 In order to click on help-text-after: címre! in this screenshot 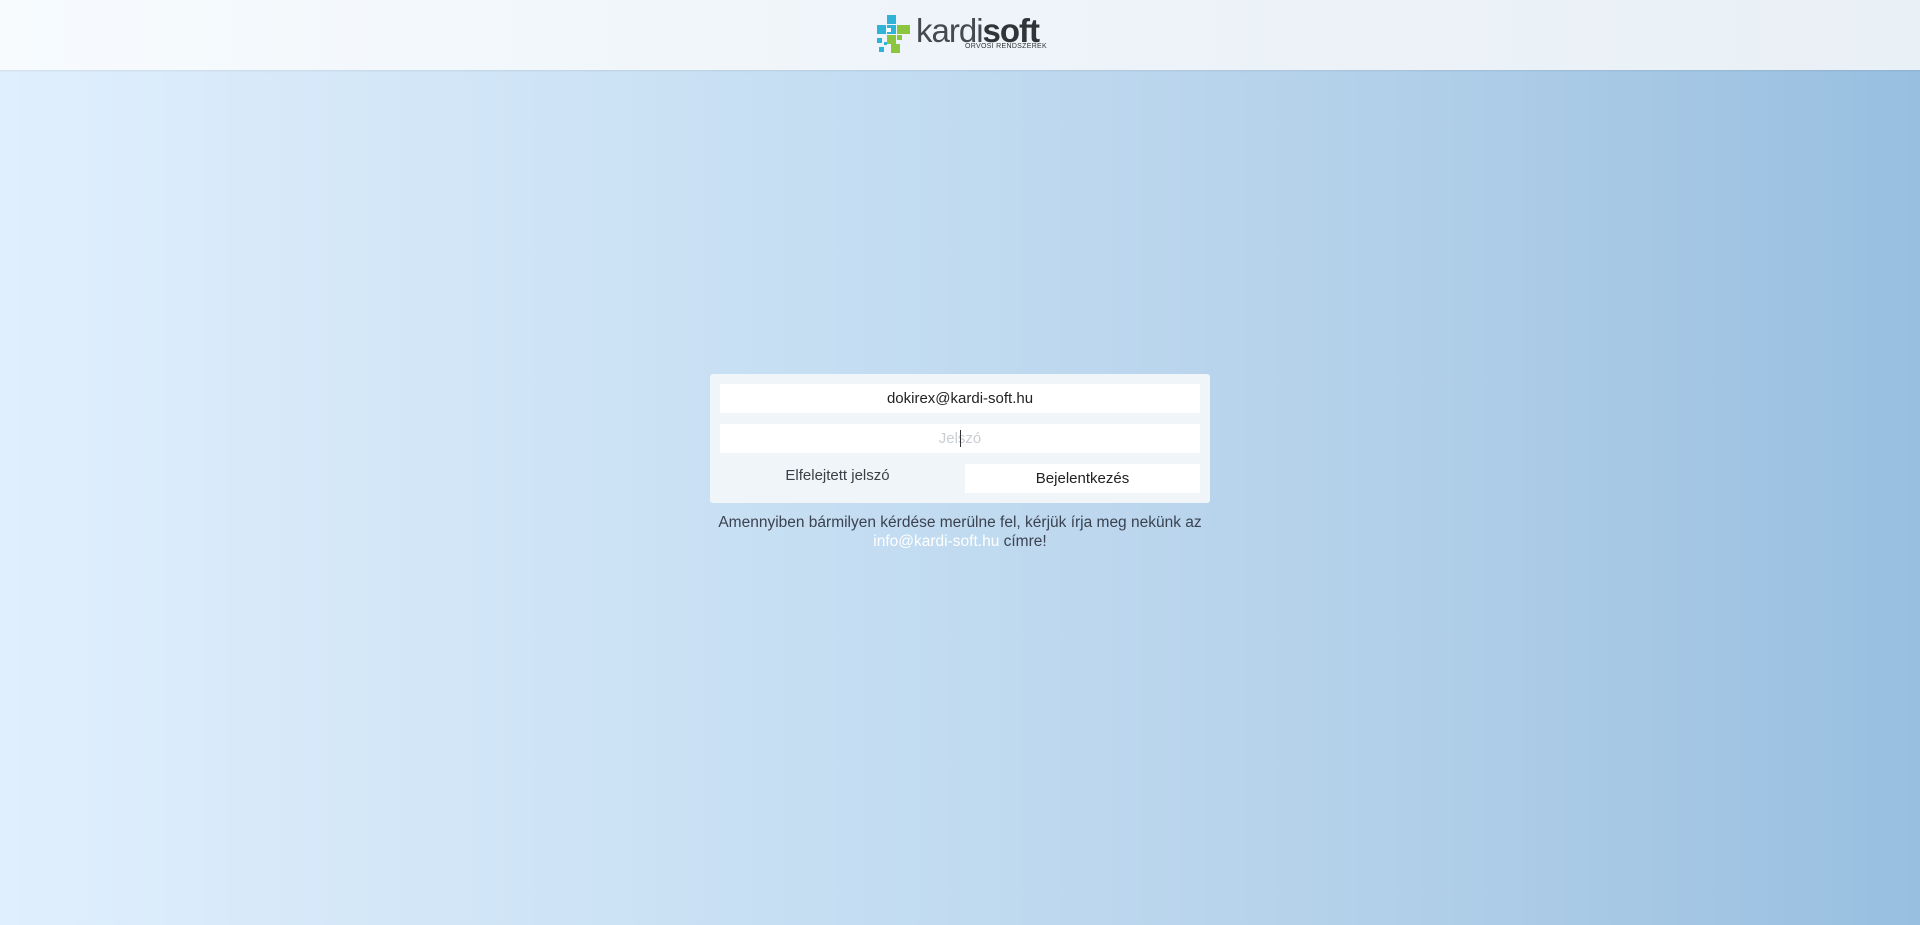, I will do `click(1025, 541)`.